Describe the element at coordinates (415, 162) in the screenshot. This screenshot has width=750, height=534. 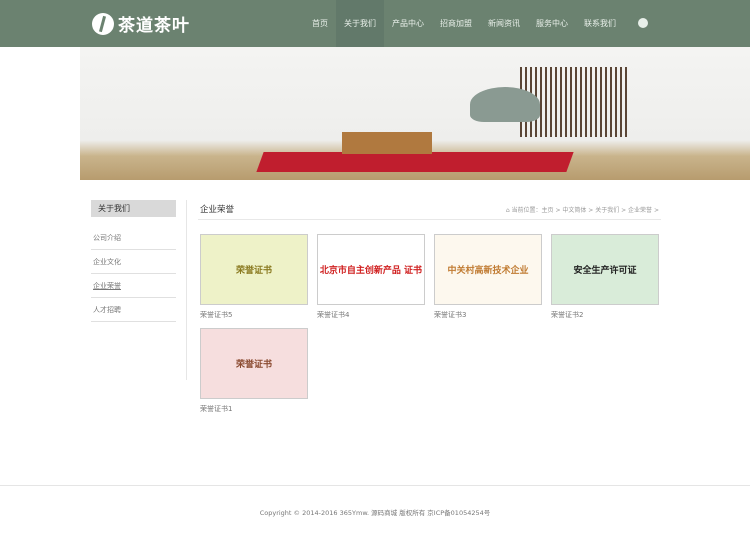
I see `table-runner` at that location.